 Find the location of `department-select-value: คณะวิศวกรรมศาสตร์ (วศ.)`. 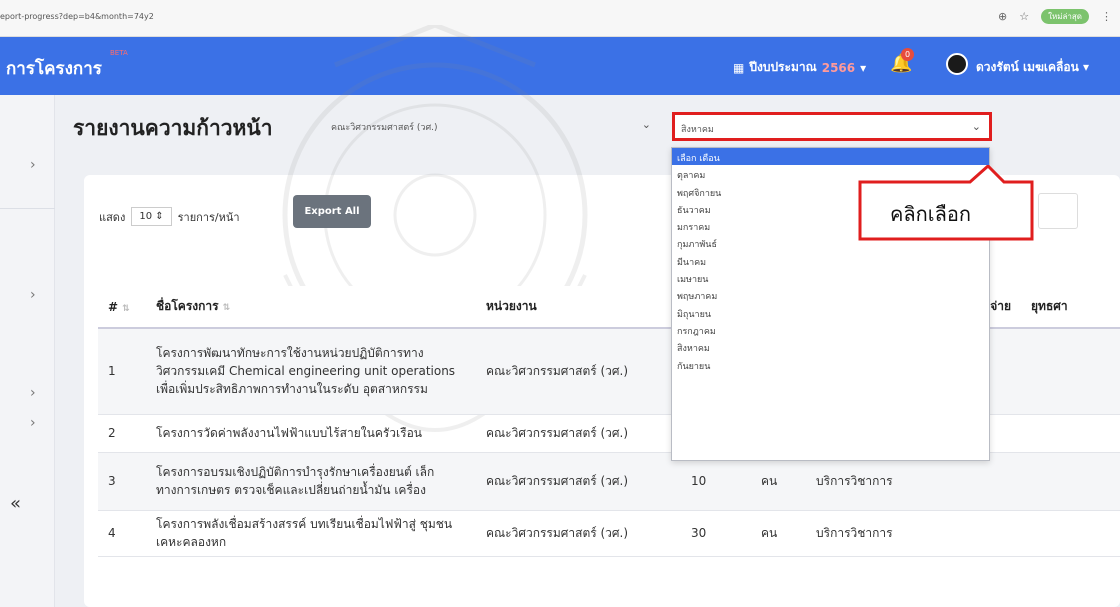

department-select-value: คณะวิศวกรรมศาสตร์ (วศ.) is located at coordinates (384, 128).